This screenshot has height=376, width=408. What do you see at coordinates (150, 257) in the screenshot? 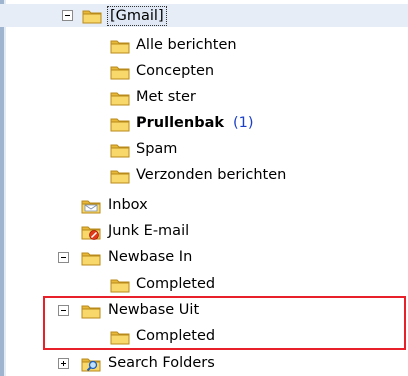
I see `tree-node-label: Newbase In` at bounding box center [150, 257].